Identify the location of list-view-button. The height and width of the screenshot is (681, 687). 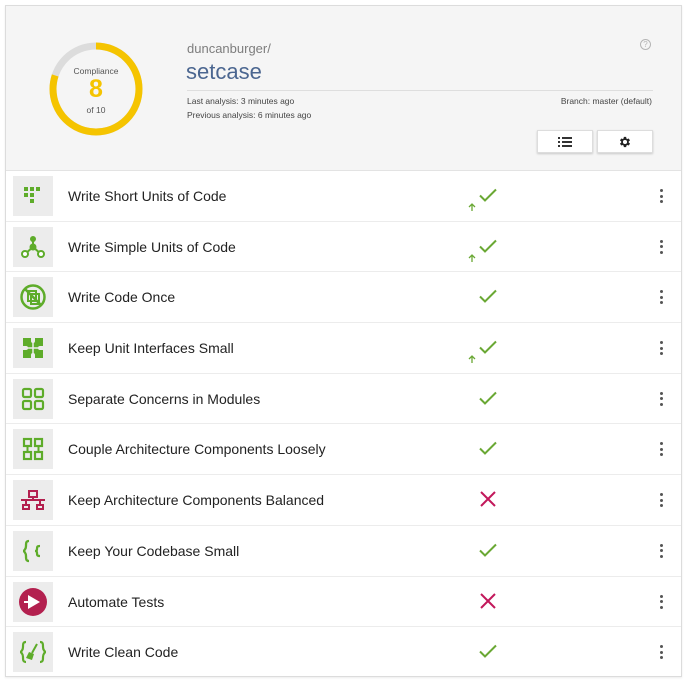
(565, 141).